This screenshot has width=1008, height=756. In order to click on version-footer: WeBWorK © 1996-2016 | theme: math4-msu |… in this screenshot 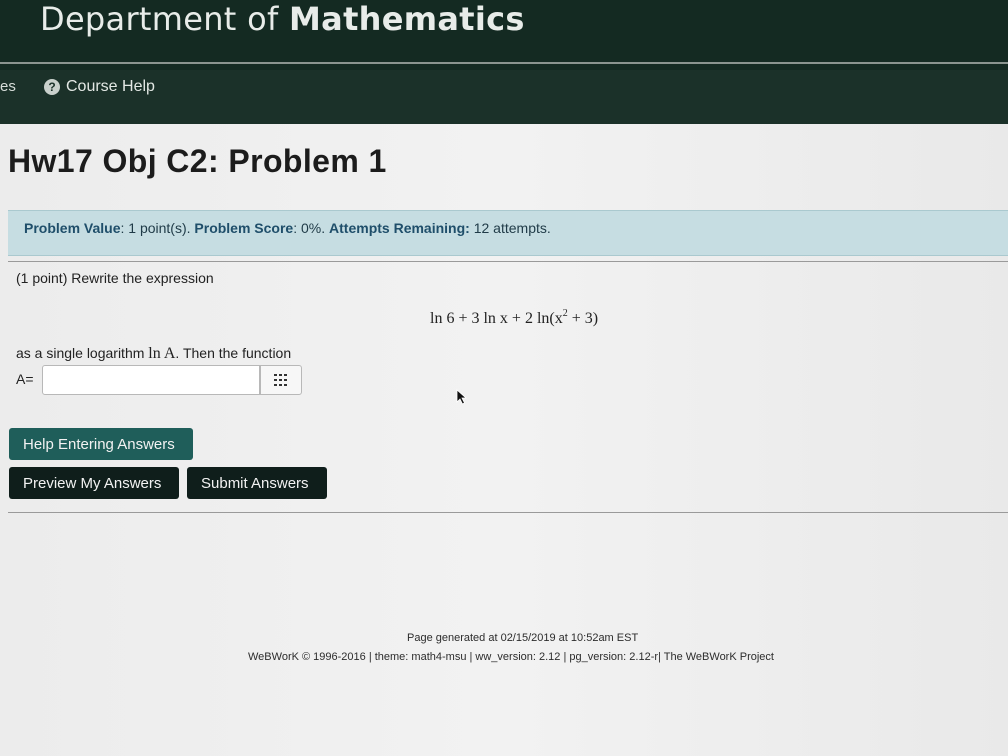, I will do `click(511, 657)`.